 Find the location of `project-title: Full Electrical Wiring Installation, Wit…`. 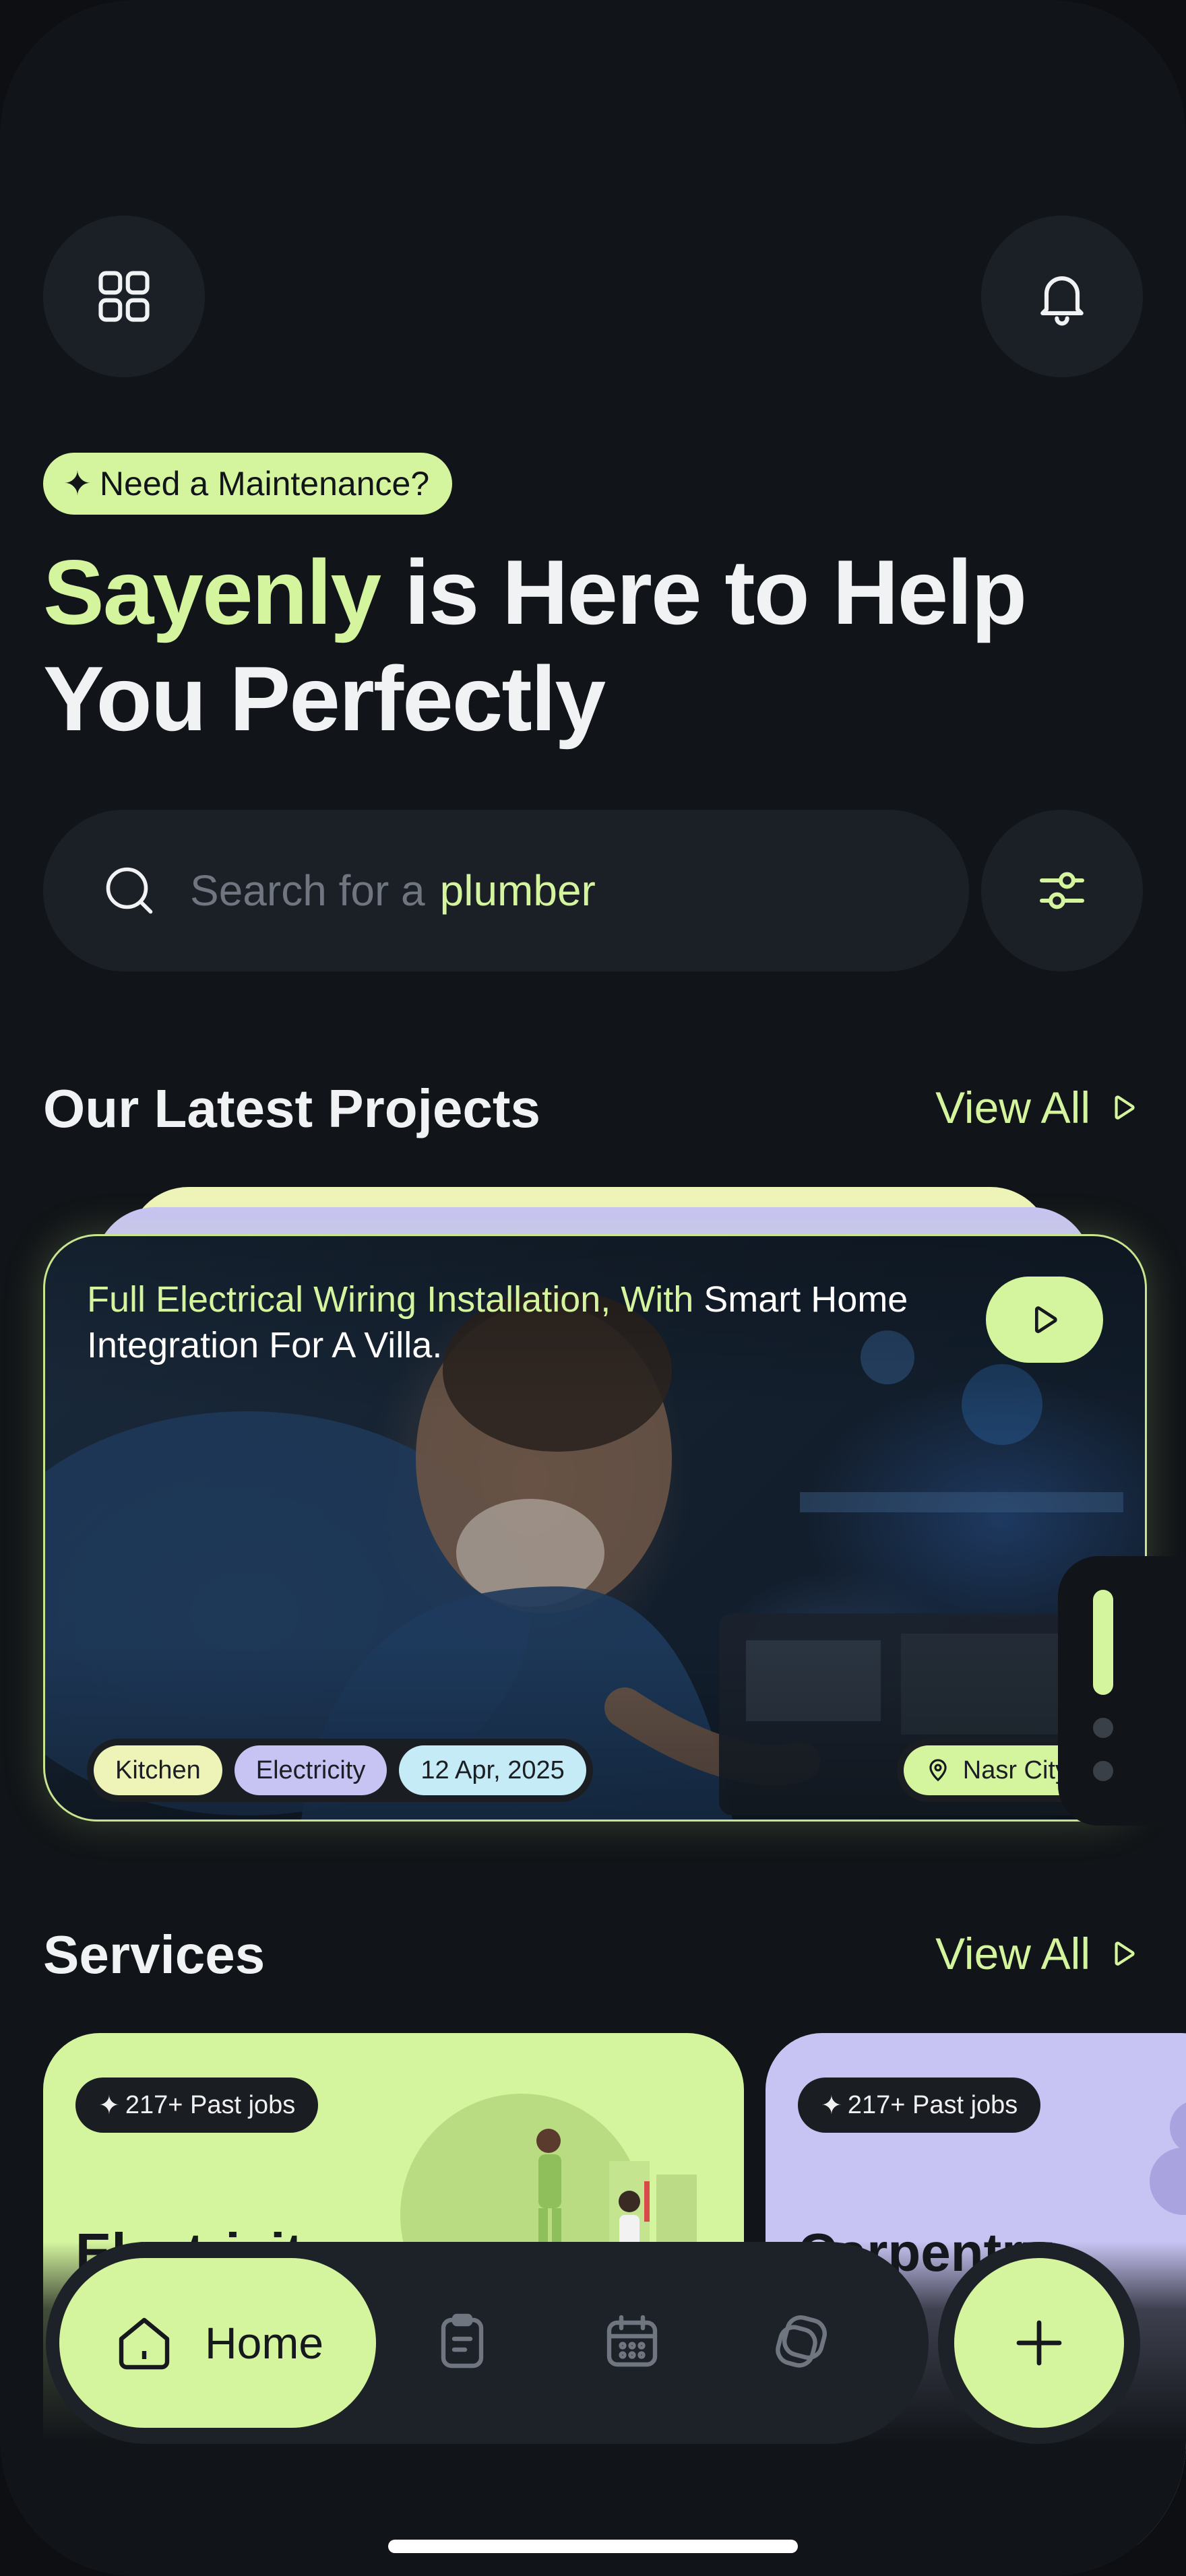

project-title: Full Electrical Wiring Installation, Wit… is located at coordinates (511, 1323).